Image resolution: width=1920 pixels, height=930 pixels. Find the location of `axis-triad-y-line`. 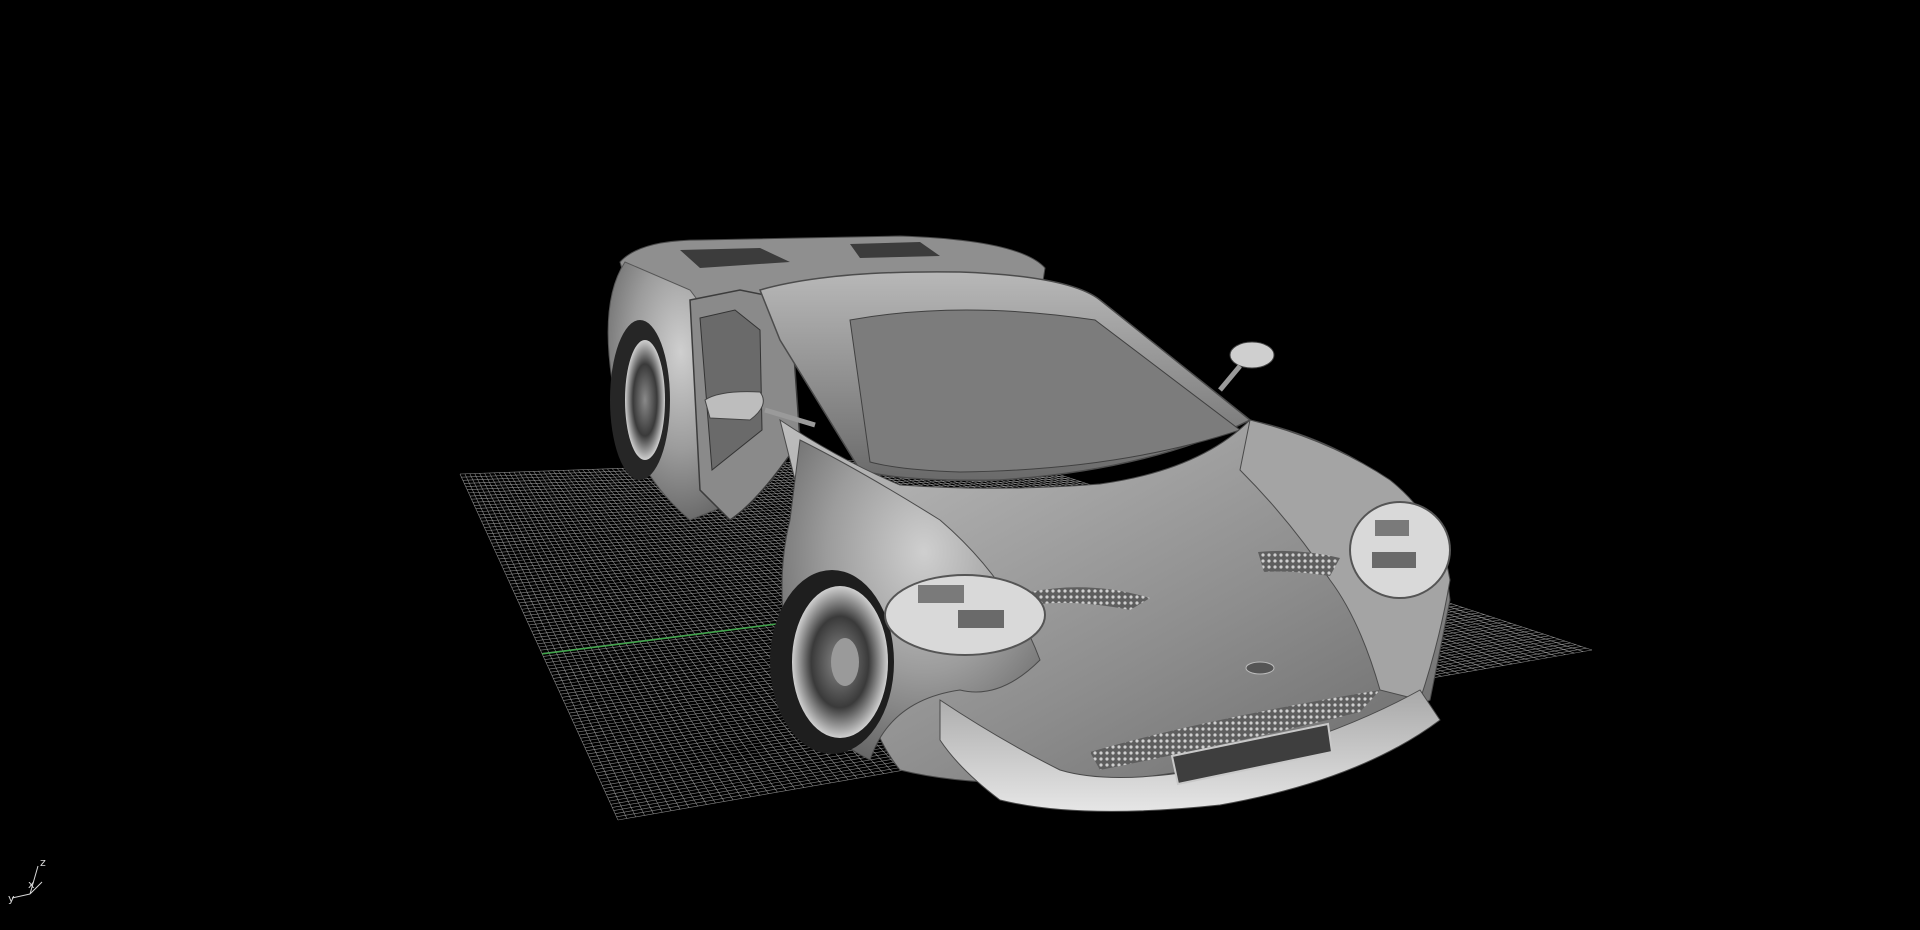

axis-triad-y-line is located at coordinates (21, 896).